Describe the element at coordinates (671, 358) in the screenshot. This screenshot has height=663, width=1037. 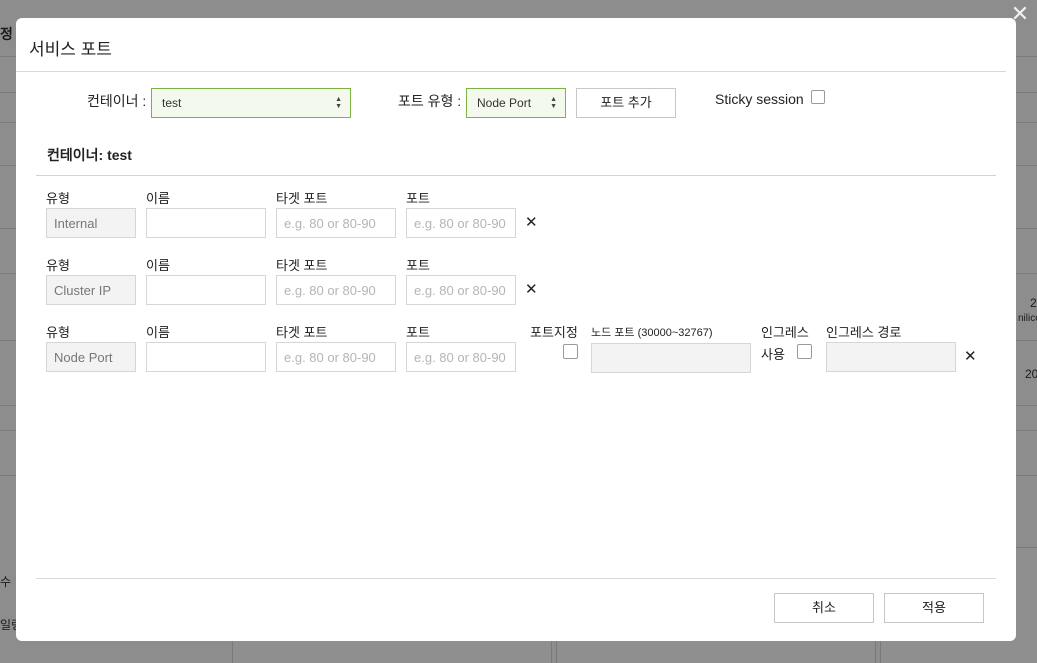
I see `node-port-input` at that location.